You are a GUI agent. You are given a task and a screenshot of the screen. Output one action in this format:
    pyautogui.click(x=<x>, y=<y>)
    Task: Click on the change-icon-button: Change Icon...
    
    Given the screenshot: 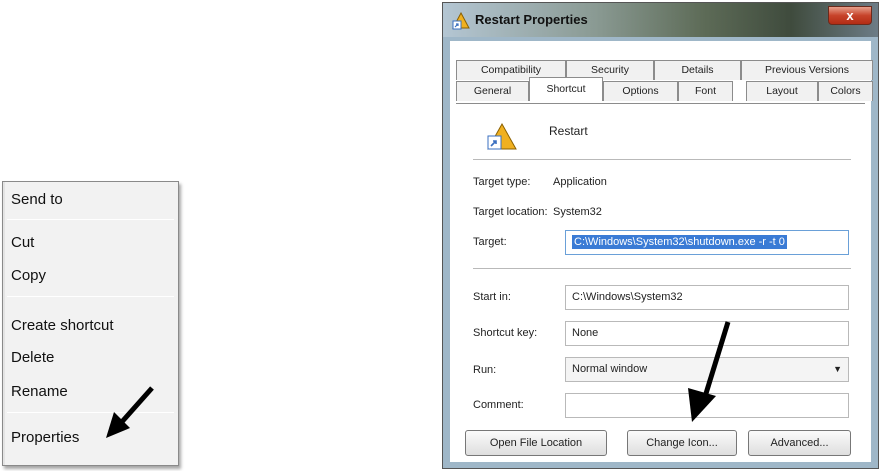 What is the action you would take?
    pyautogui.click(x=682, y=443)
    